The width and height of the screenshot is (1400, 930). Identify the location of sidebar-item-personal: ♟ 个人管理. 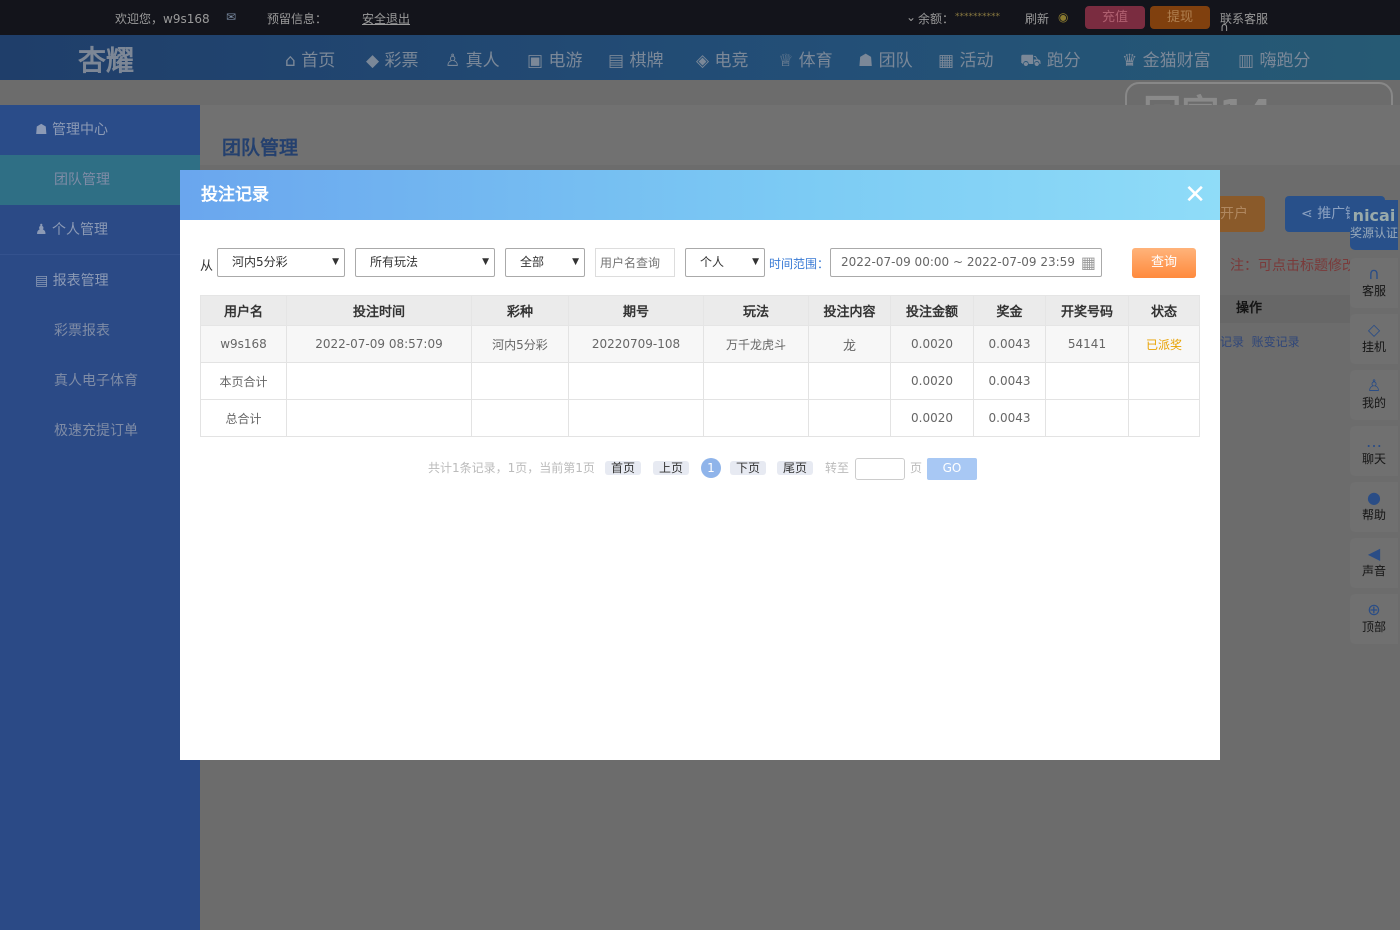
(100, 230).